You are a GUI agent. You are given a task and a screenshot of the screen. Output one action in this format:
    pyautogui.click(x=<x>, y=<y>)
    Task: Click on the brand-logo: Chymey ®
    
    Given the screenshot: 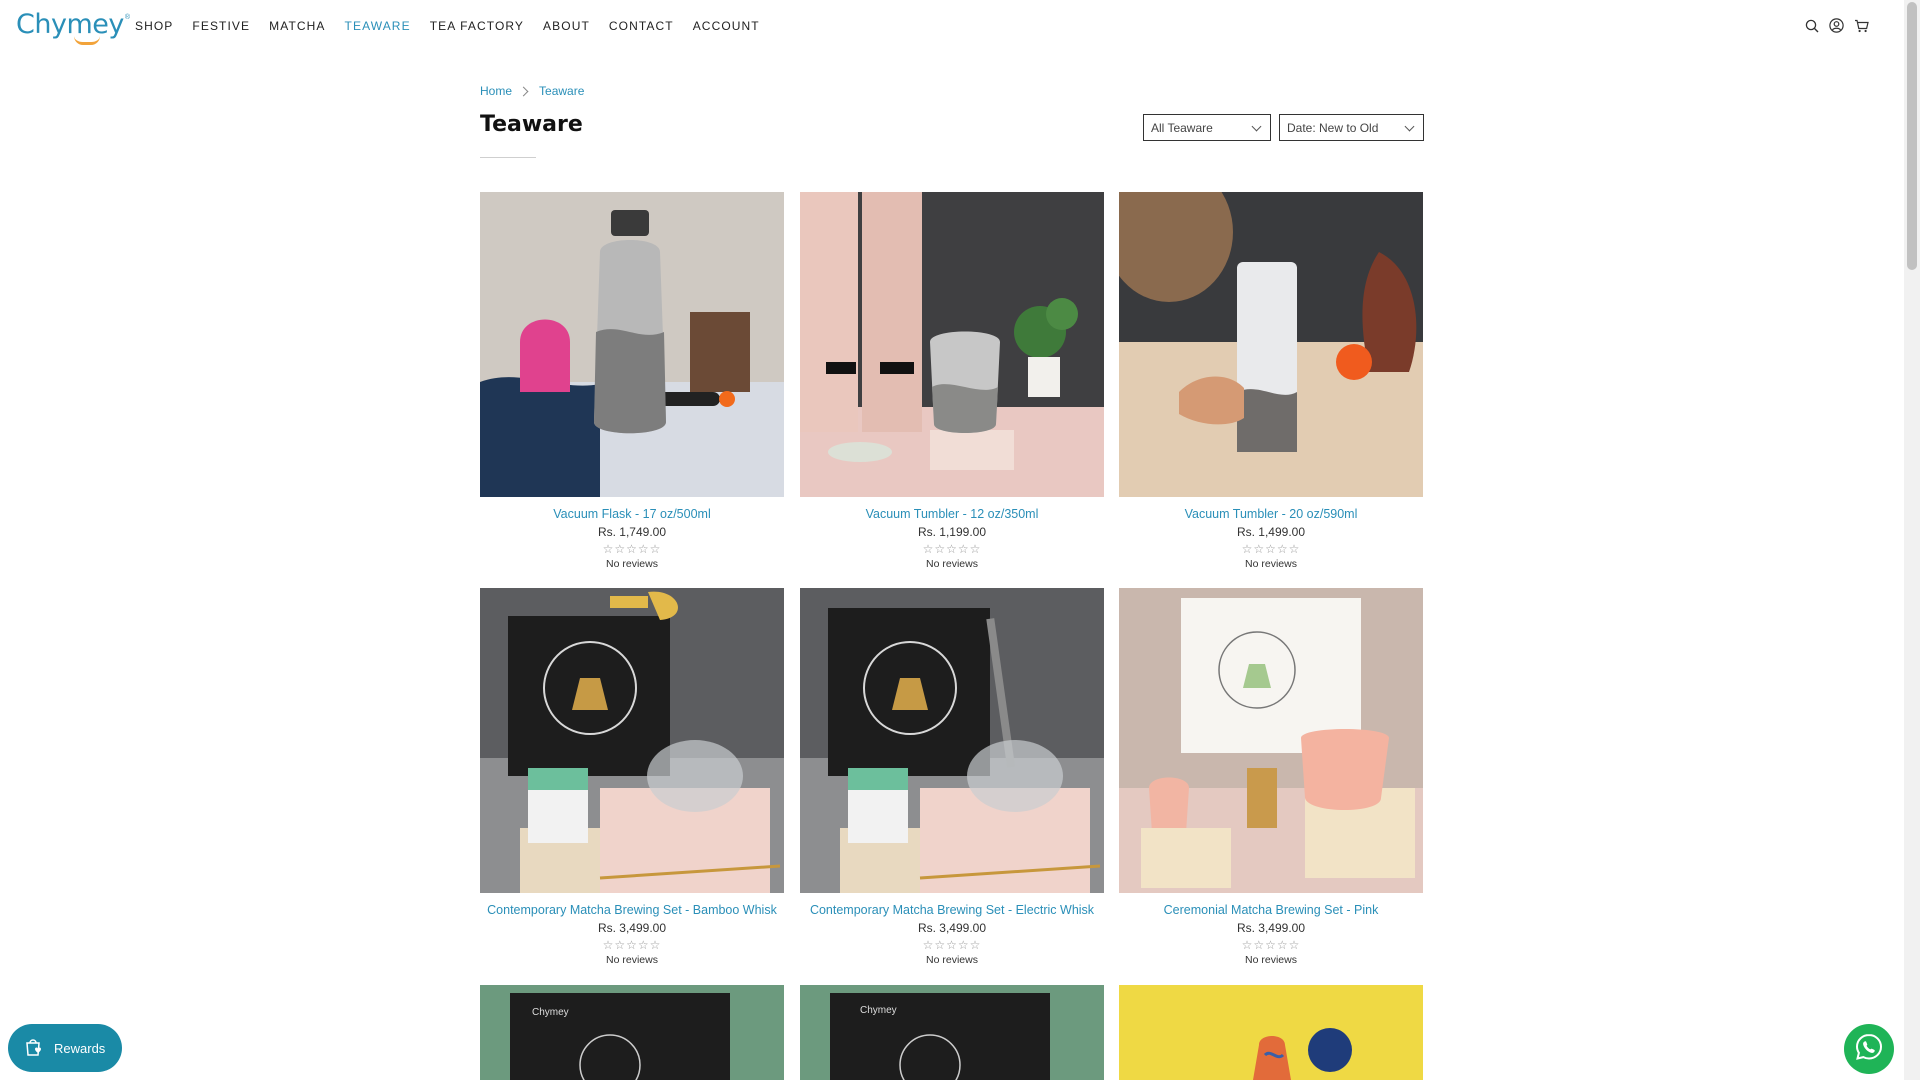 What is the action you would take?
    pyautogui.click(x=73, y=26)
    